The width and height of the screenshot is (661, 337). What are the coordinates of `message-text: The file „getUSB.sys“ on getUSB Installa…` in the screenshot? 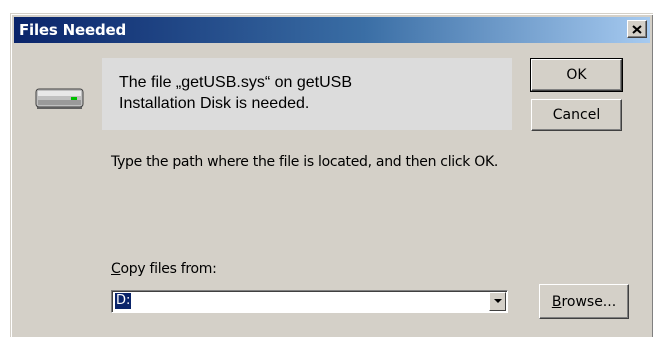 It's located at (235, 93).